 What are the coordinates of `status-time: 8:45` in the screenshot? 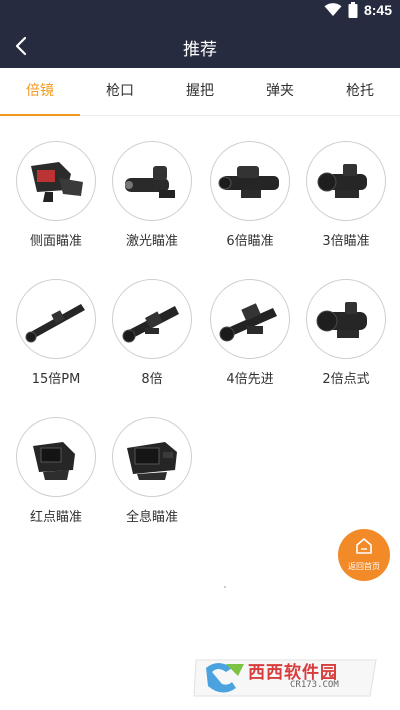 It's located at (377, 10).